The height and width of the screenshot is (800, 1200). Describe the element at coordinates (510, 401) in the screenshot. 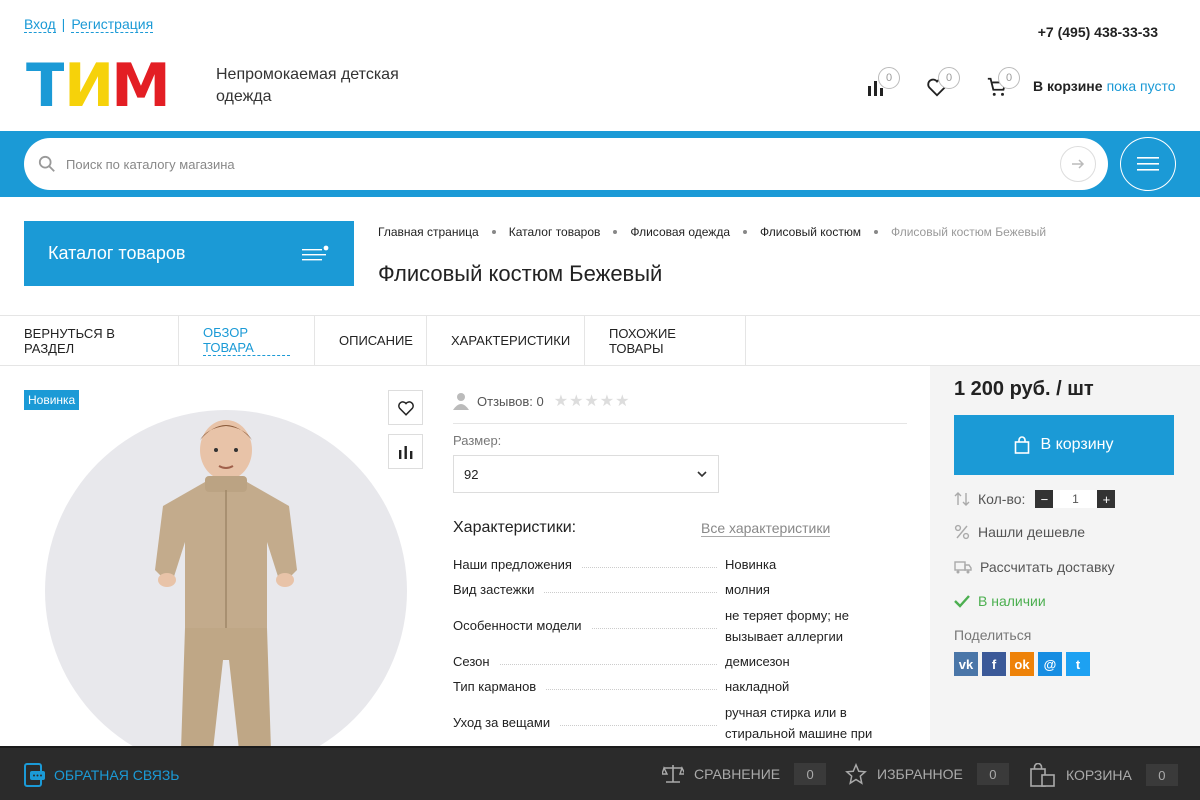

I see `reviews-count: Отзывов: 0` at that location.